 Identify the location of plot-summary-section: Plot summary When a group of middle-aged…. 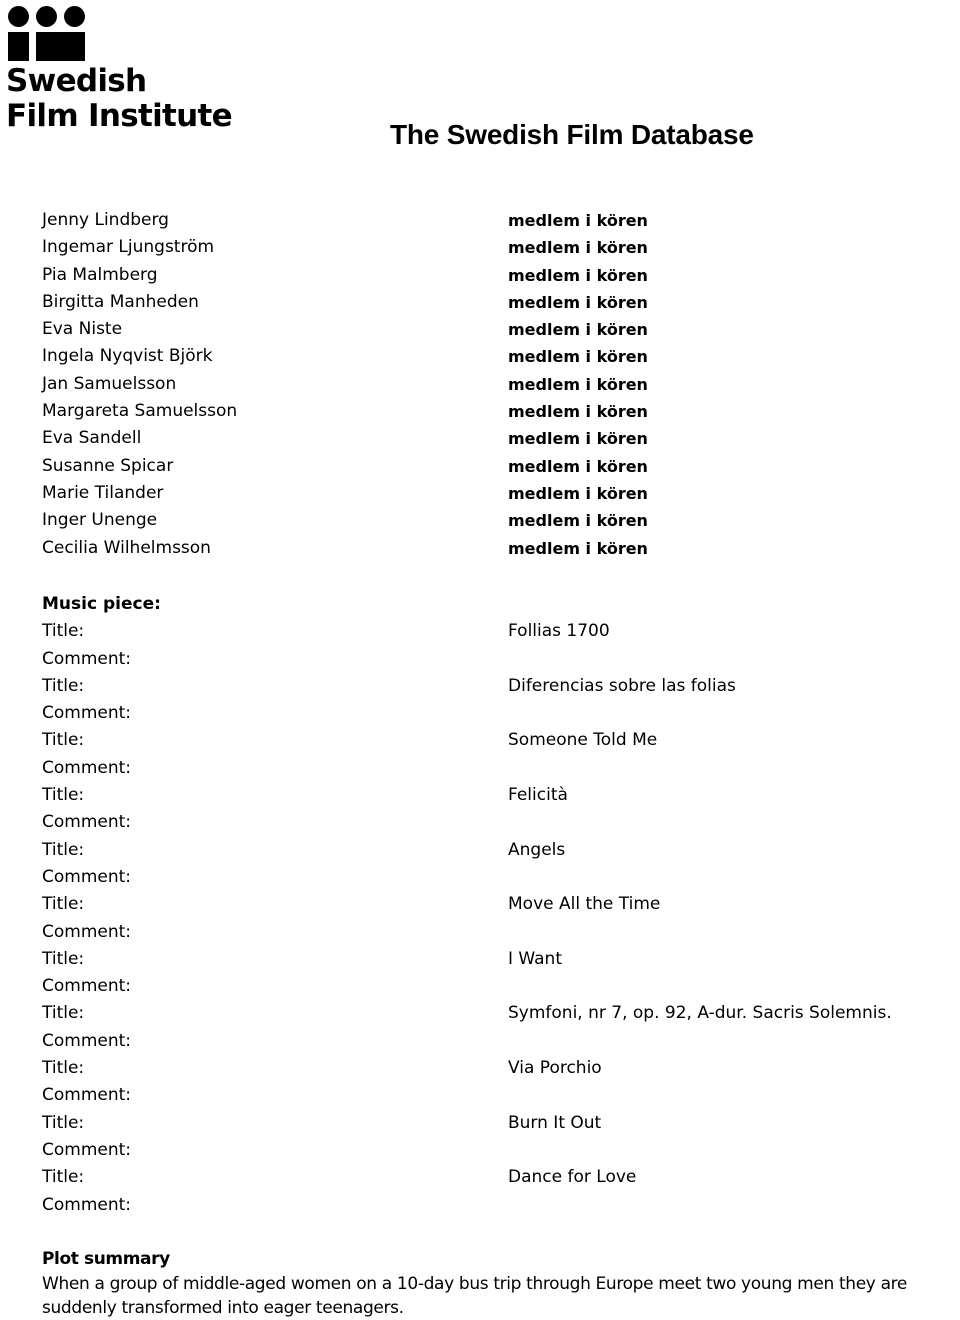
(497, 1283).